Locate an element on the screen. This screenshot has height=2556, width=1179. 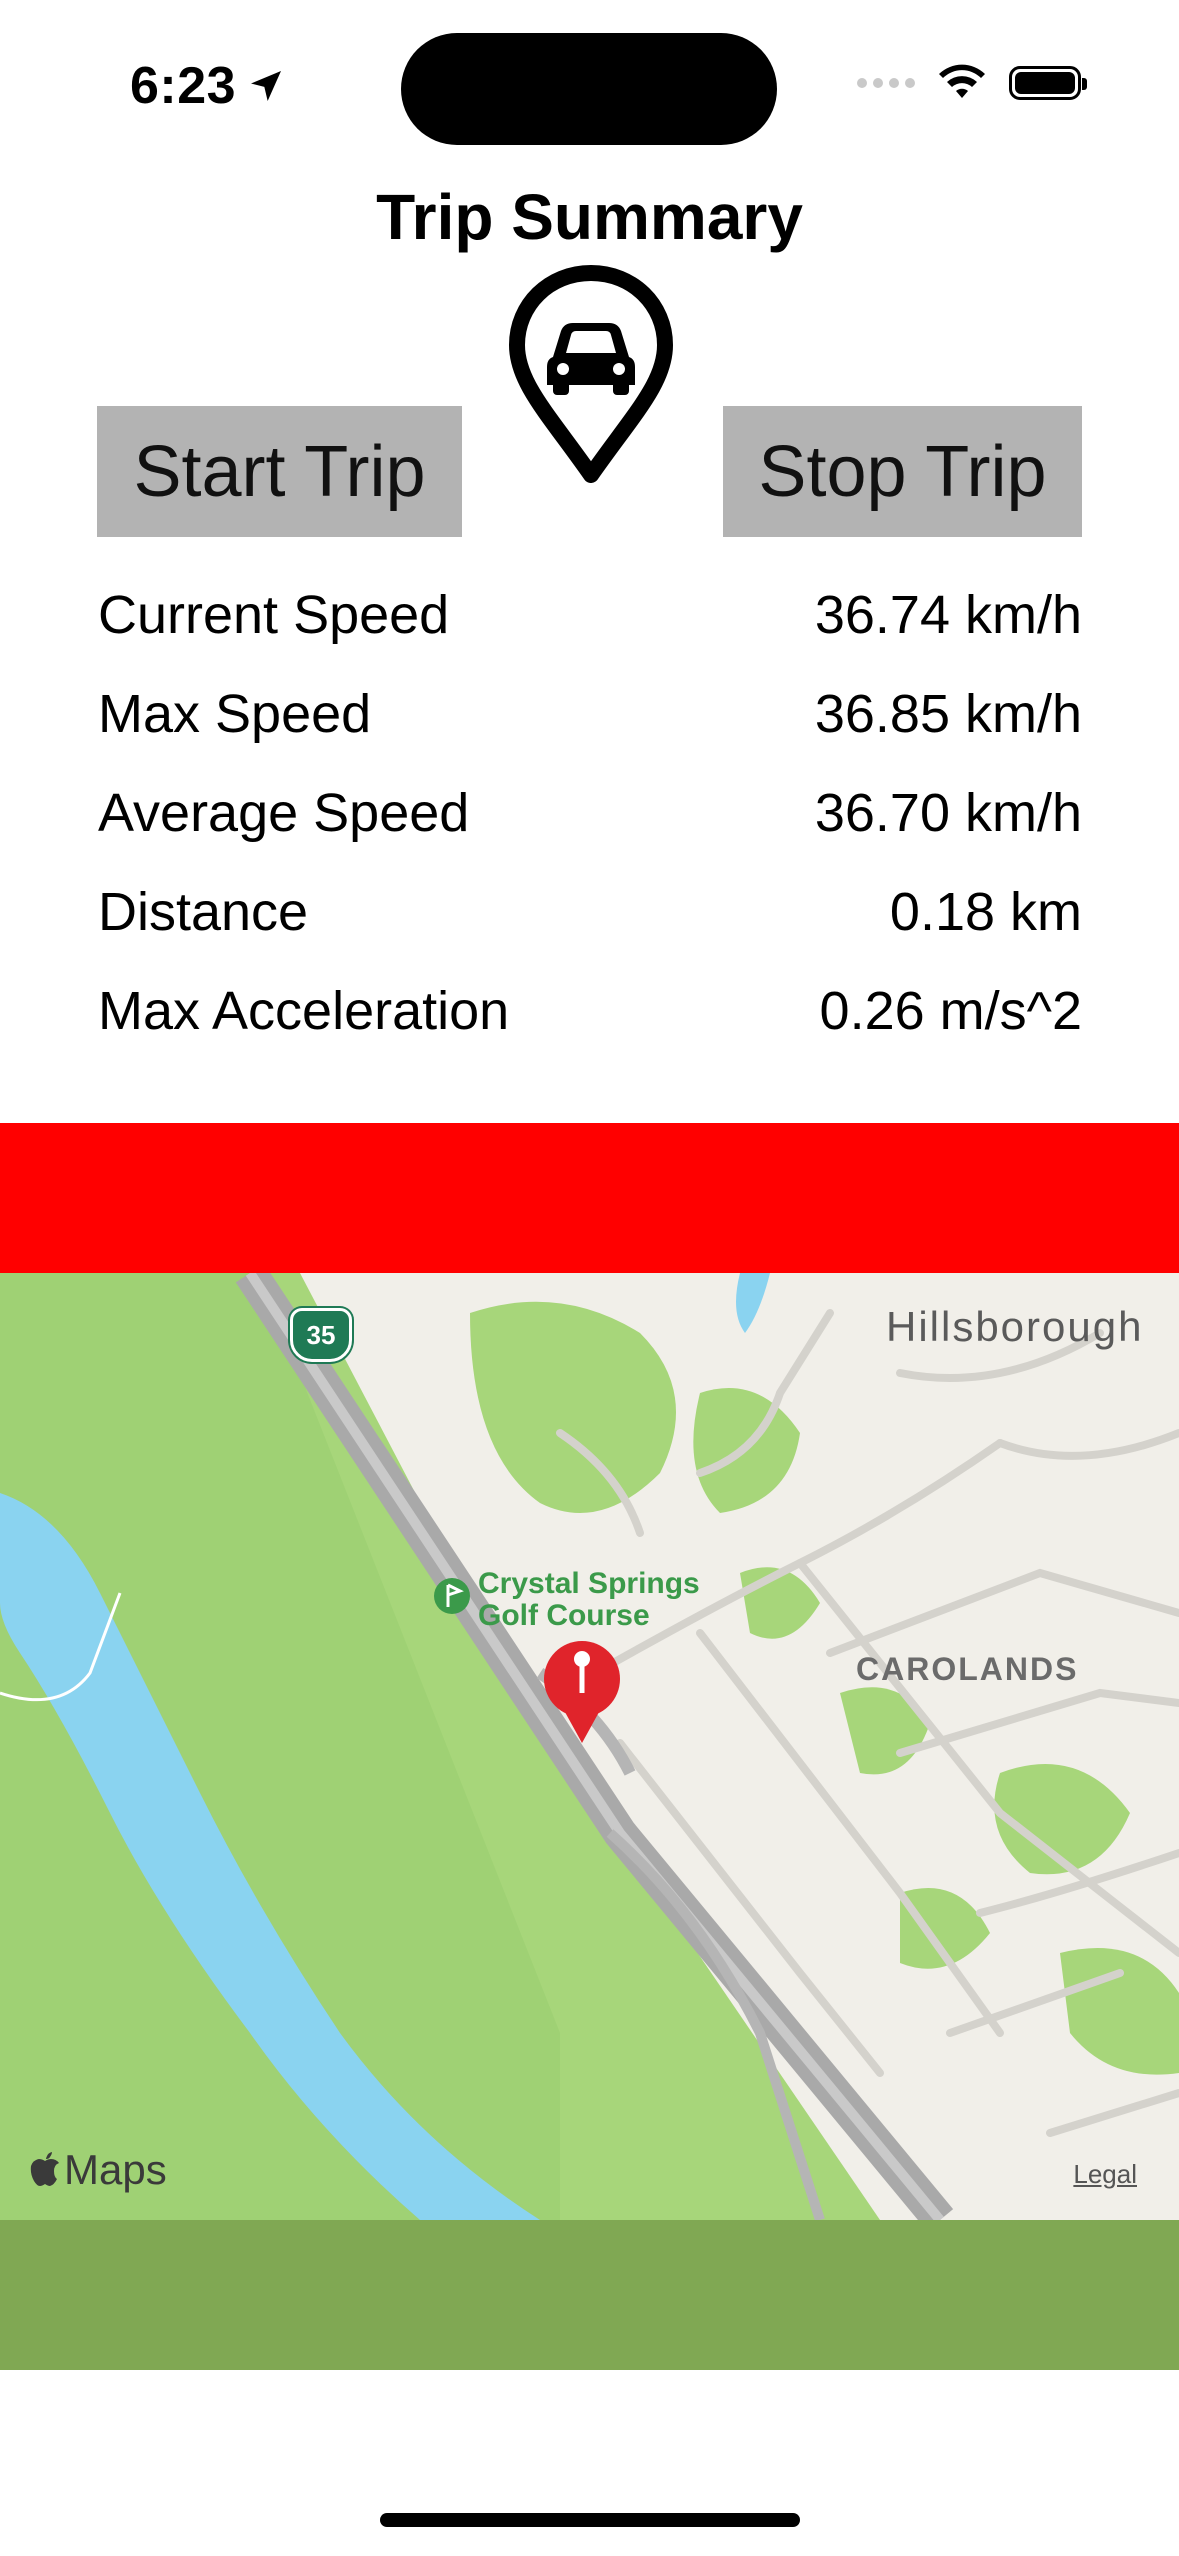
clock: 6:23 is located at coordinates (183, 86).